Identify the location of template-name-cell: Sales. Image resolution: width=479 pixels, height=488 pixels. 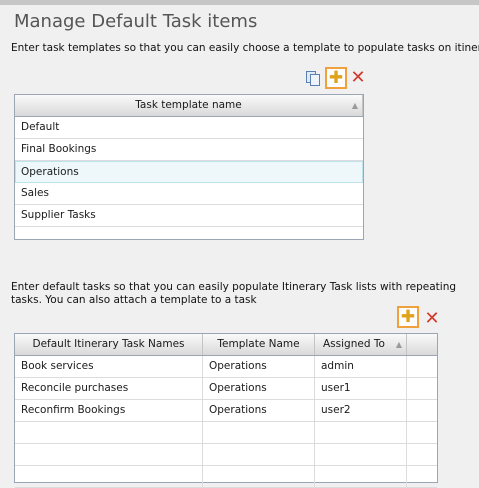
(35, 193).